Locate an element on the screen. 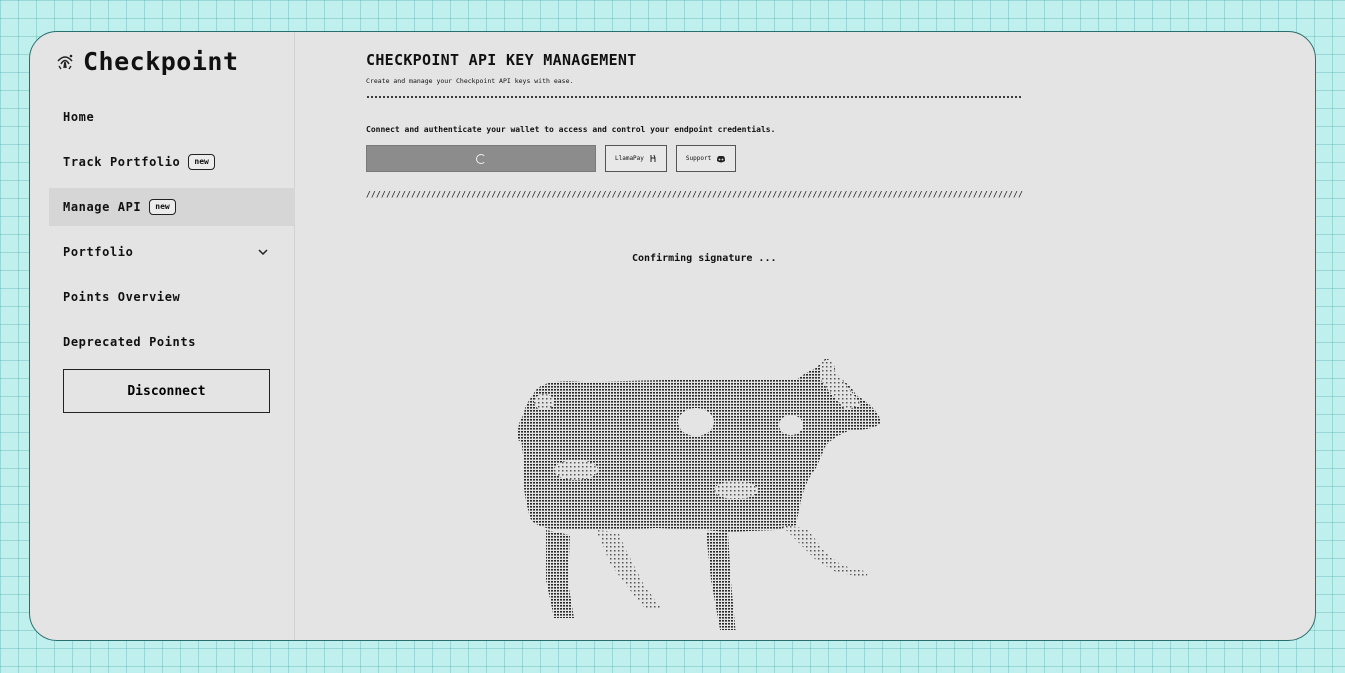 The width and height of the screenshot is (1345, 673). llama-icon is located at coordinates (653, 158).